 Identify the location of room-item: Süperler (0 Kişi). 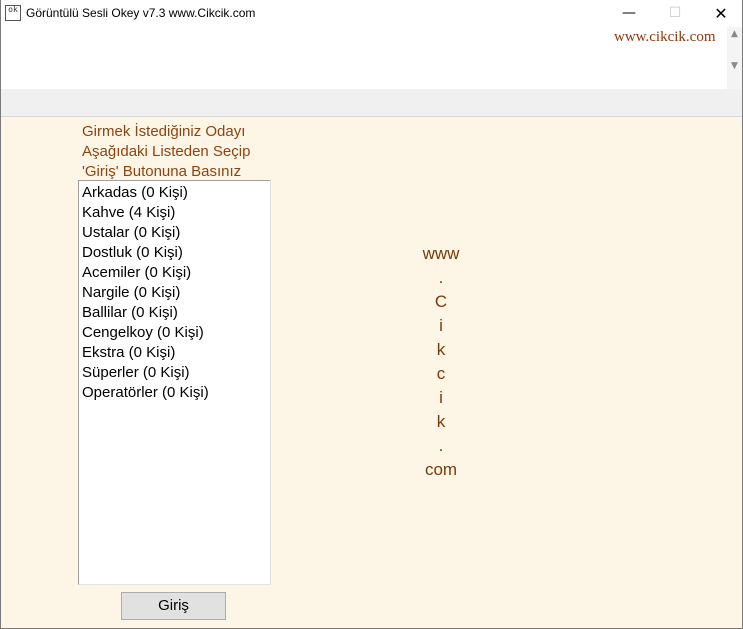
(174, 373).